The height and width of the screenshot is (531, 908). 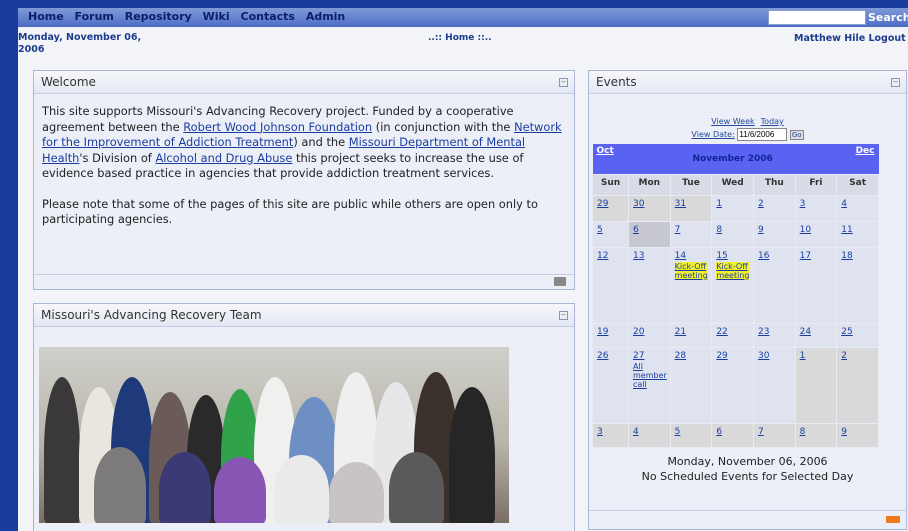 What do you see at coordinates (774, 285) in the screenshot?
I see `day-cell: 16` at bounding box center [774, 285].